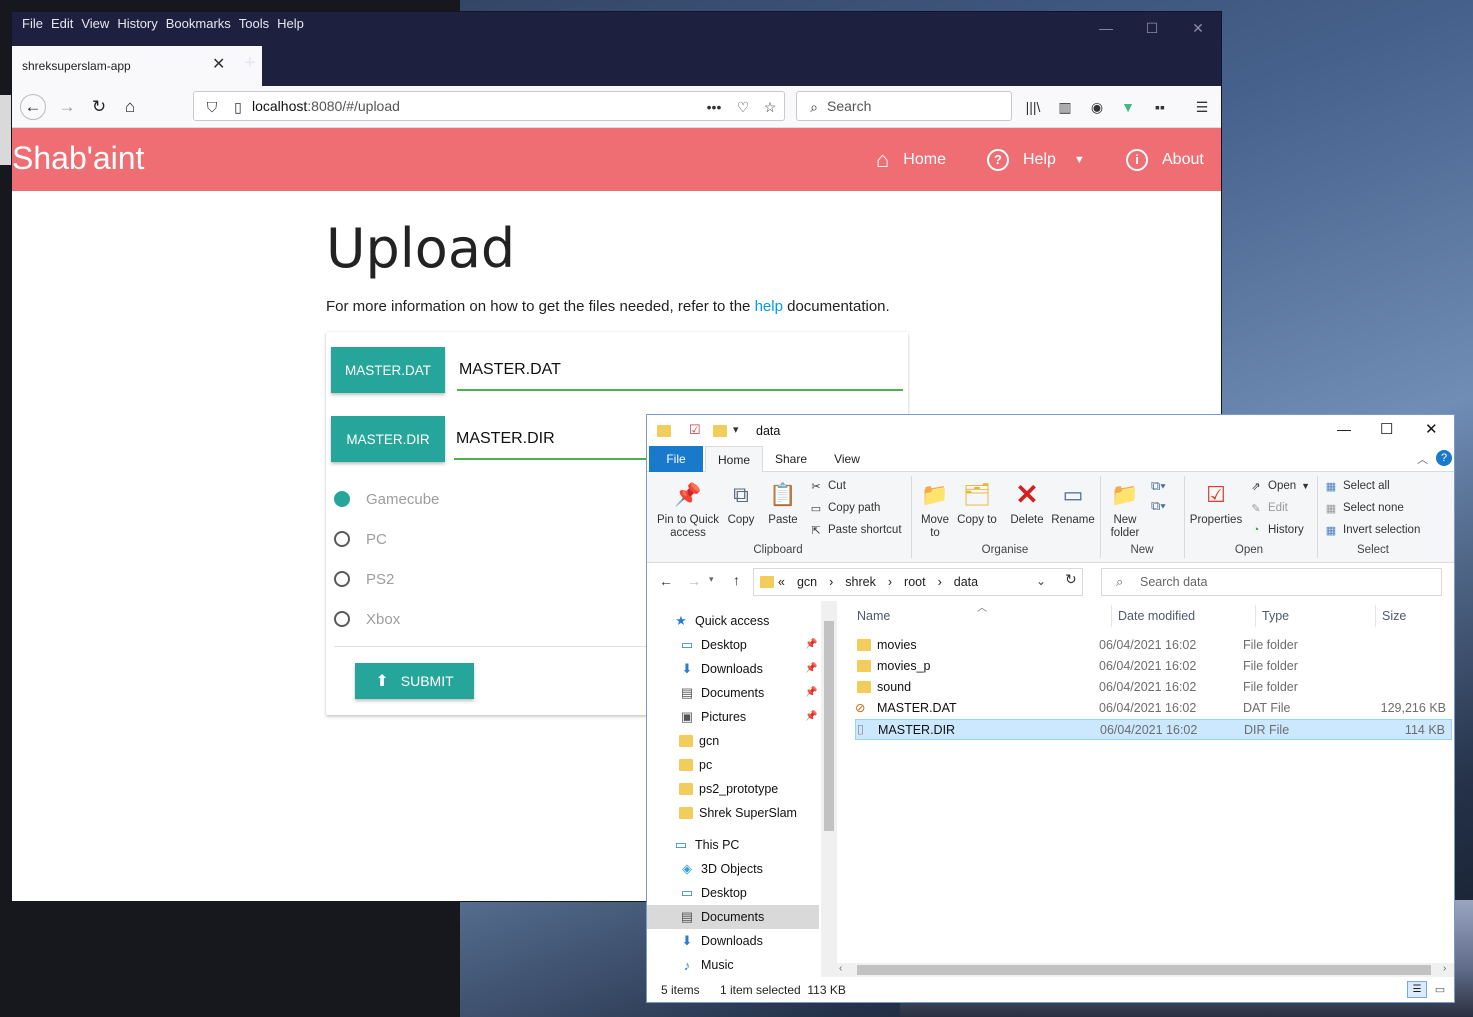  What do you see at coordinates (840, 968) in the screenshot?
I see `scroll-left-icon: ‹` at bounding box center [840, 968].